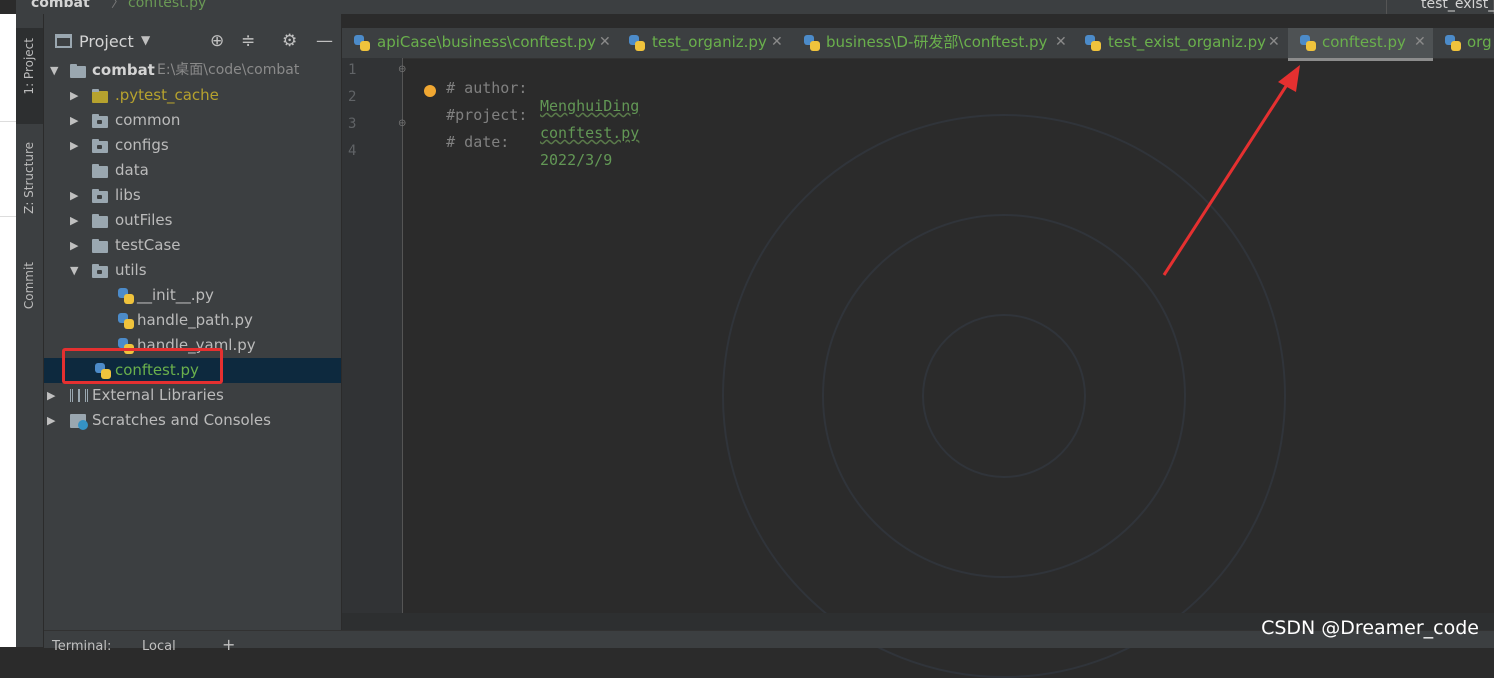 Image resolution: width=1494 pixels, height=678 pixels. I want to click on tree-row-configs: ▶ configs, so click(192, 145).